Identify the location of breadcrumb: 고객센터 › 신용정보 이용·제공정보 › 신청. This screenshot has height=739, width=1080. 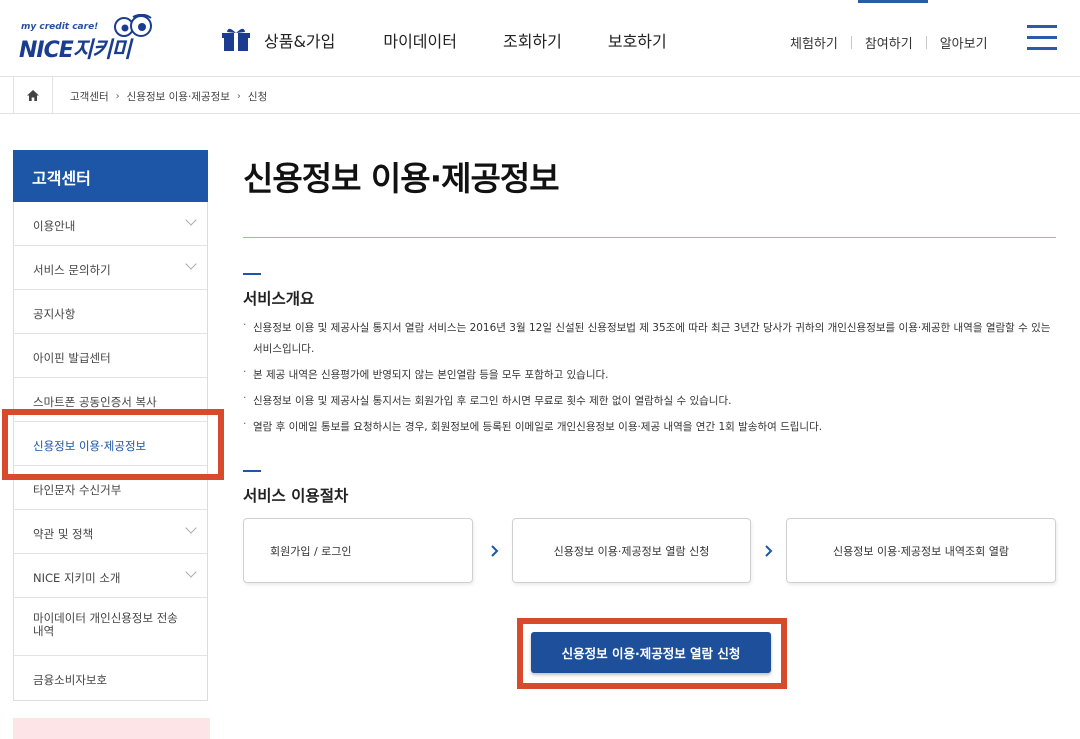
(168, 96).